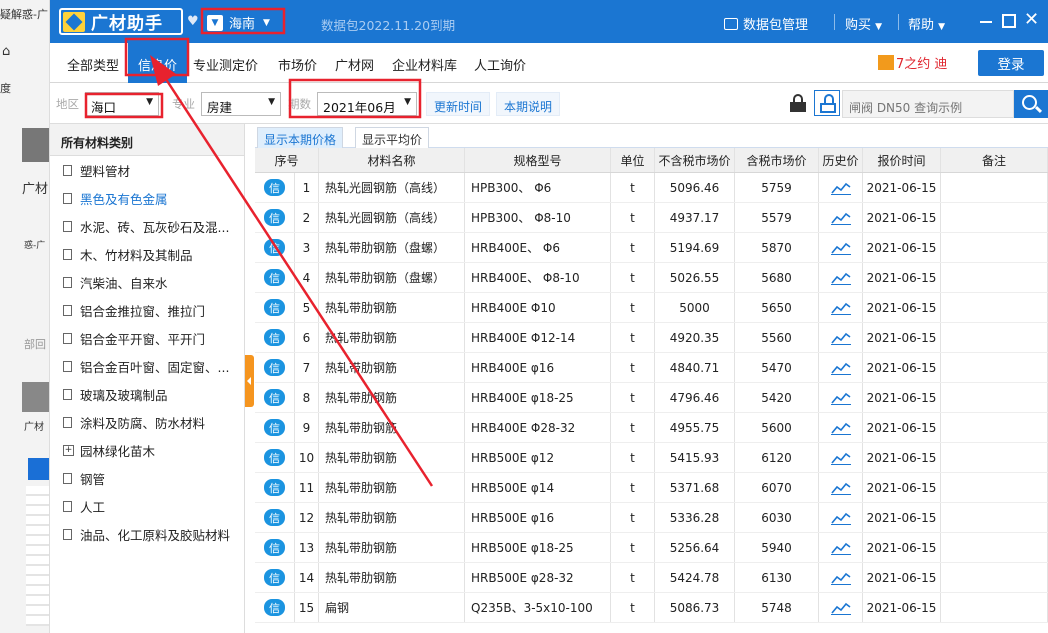  What do you see at coordinates (1011, 63) in the screenshot?
I see `login-button: 登录` at bounding box center [1011, 63].